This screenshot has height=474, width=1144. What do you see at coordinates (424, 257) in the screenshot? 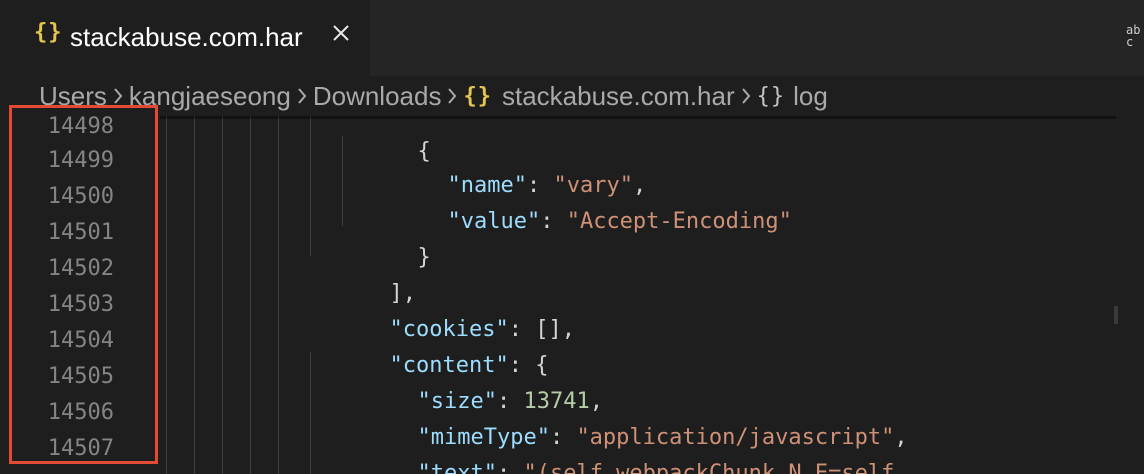
I see `token-brace: }` at bounding box center [424, 257].